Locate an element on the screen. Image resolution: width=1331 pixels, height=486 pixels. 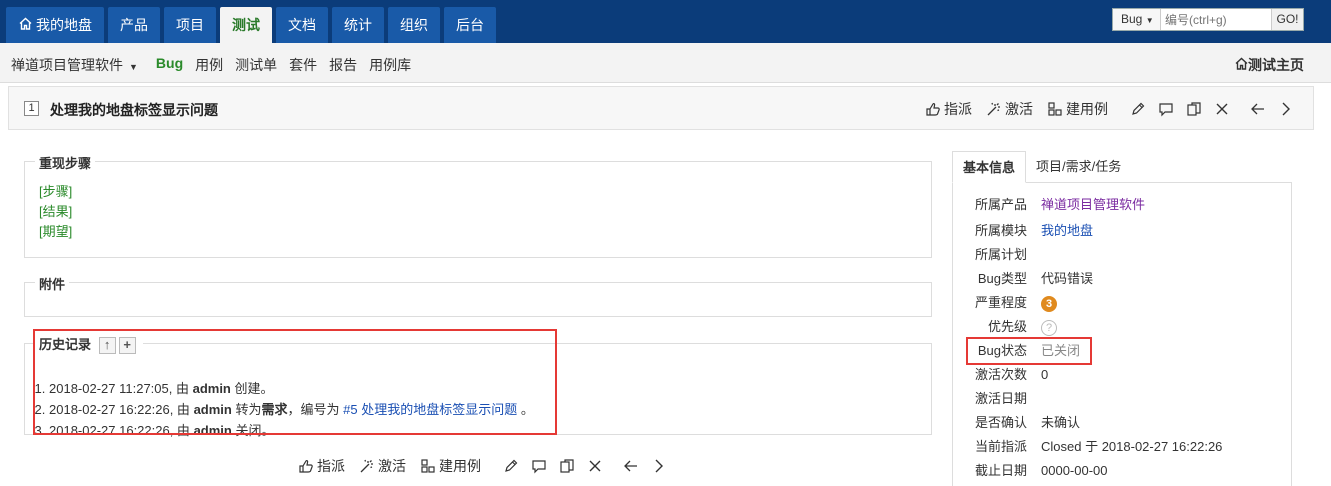
field-value: 0 is located at coordinates (1045, 374).